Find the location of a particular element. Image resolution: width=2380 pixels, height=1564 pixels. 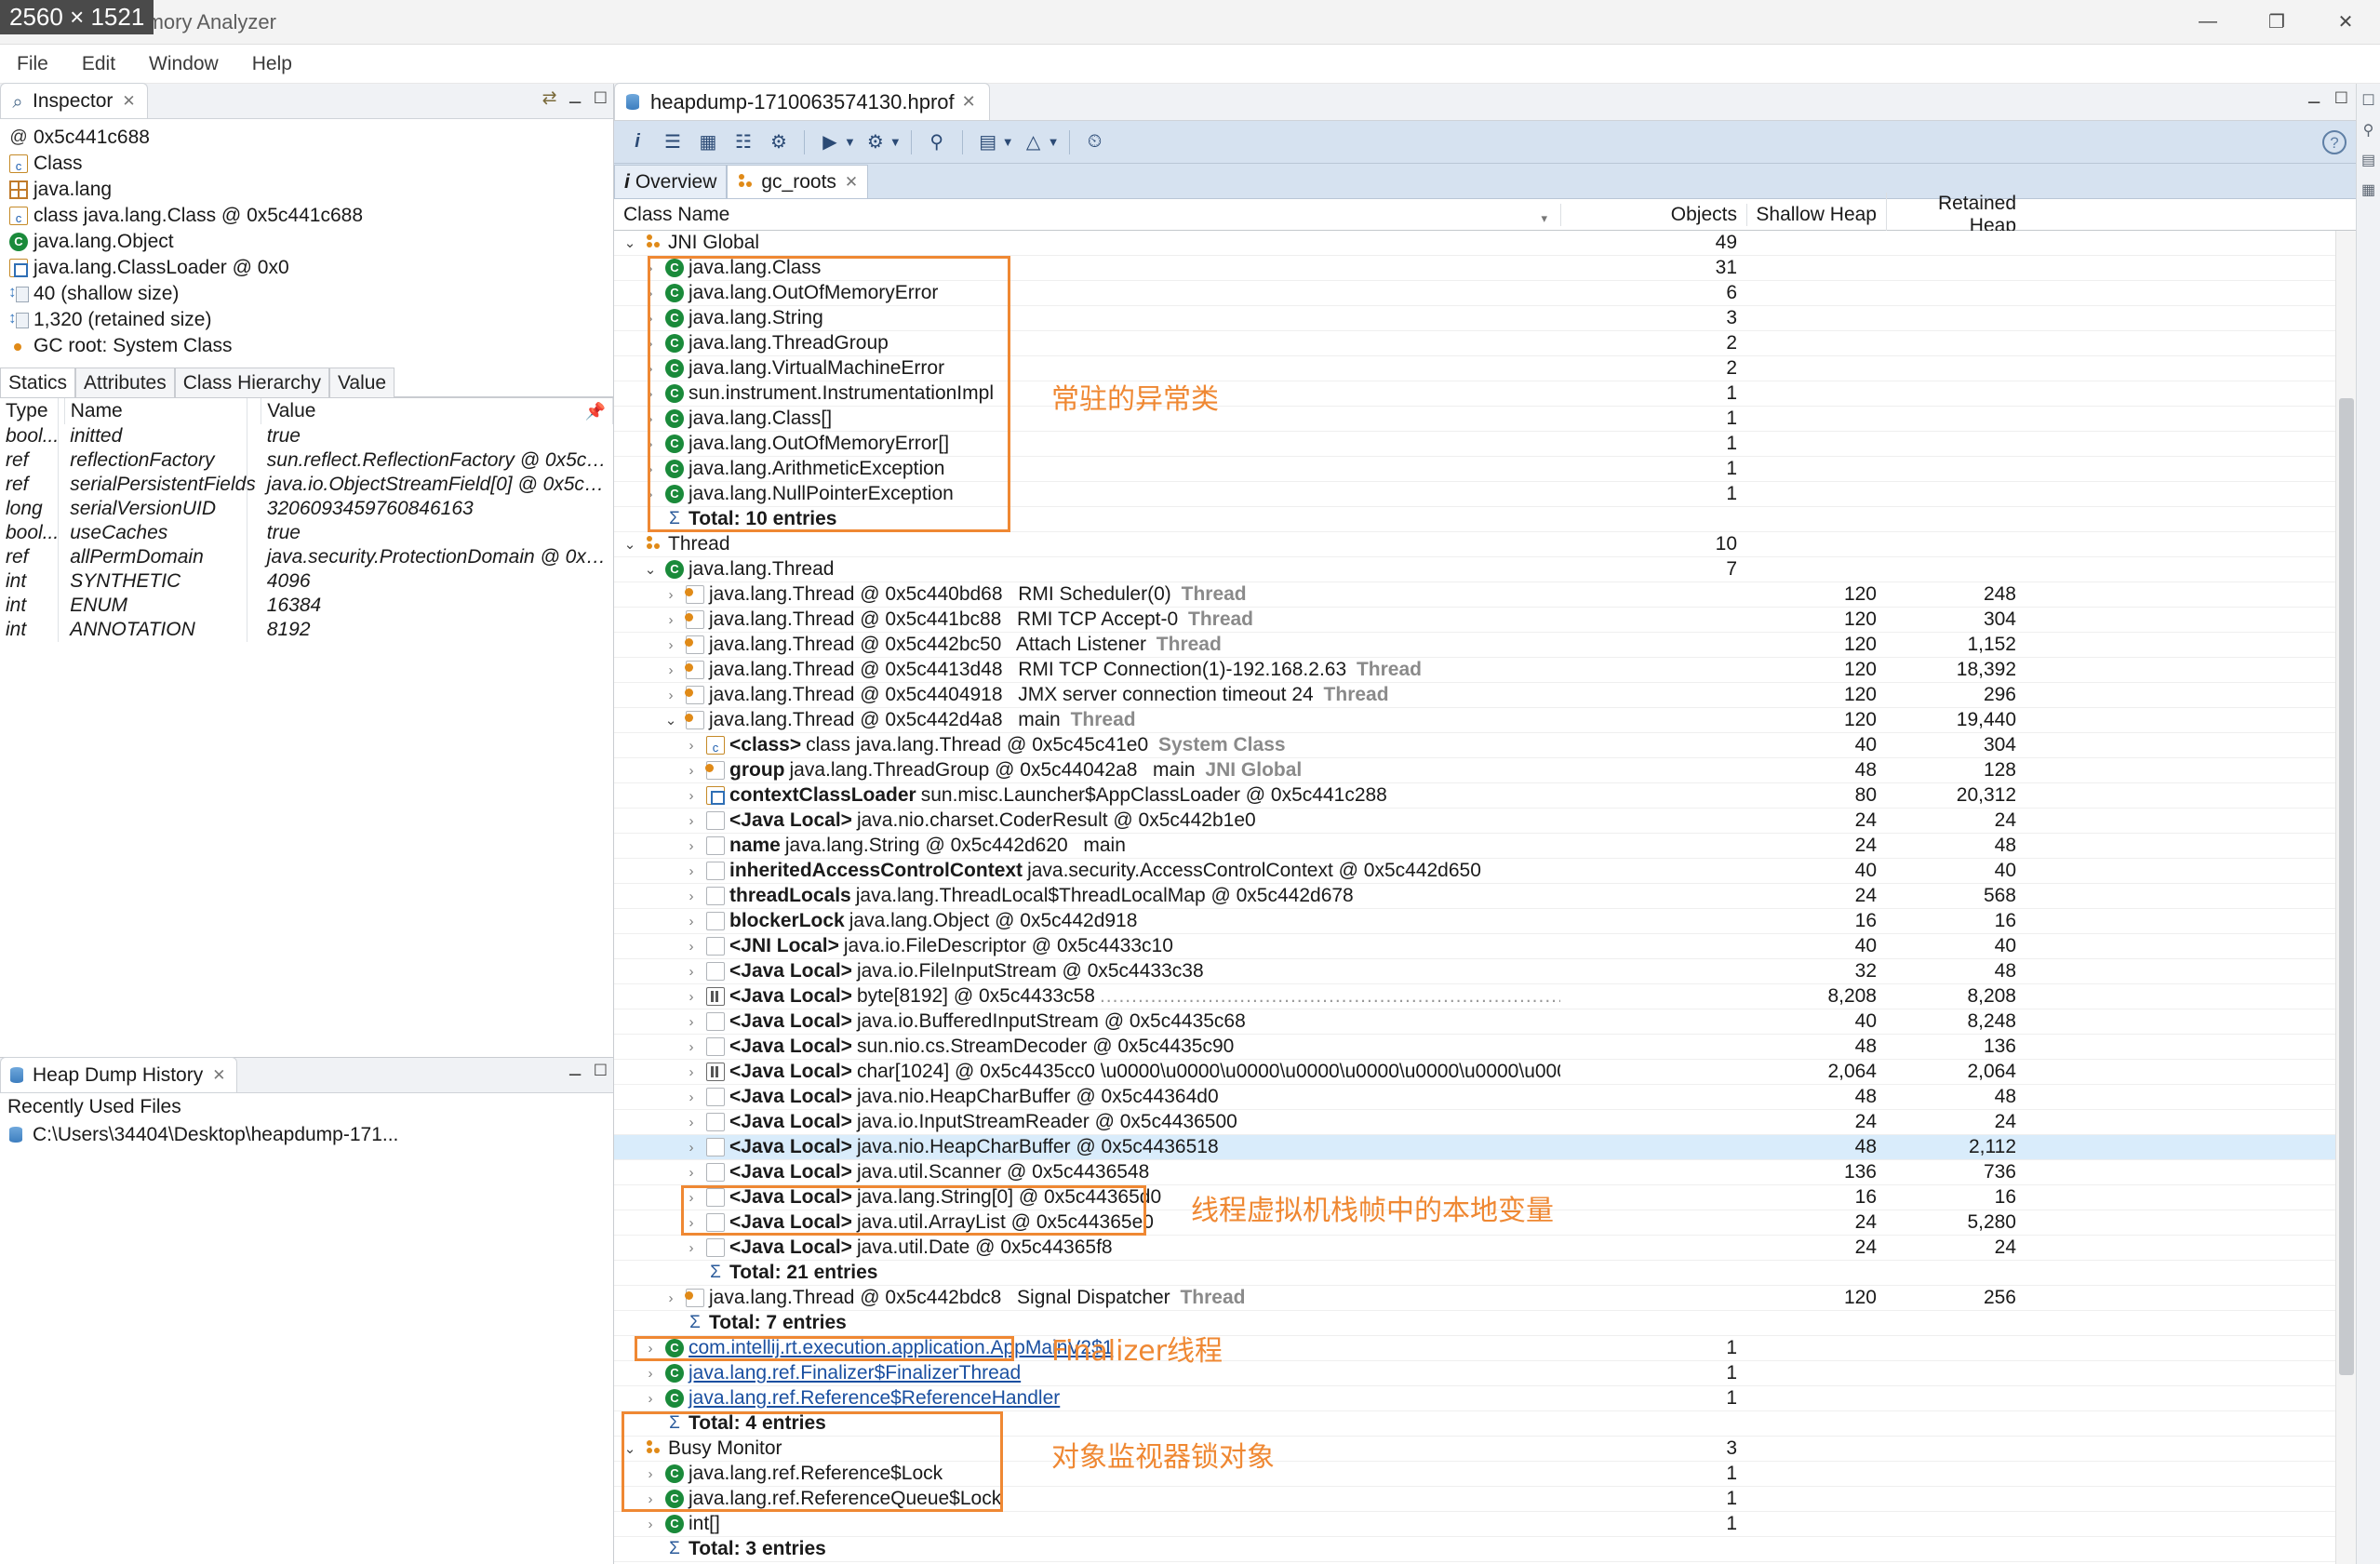

tab-attributes: Attributes is located at coordinates (125, 382).